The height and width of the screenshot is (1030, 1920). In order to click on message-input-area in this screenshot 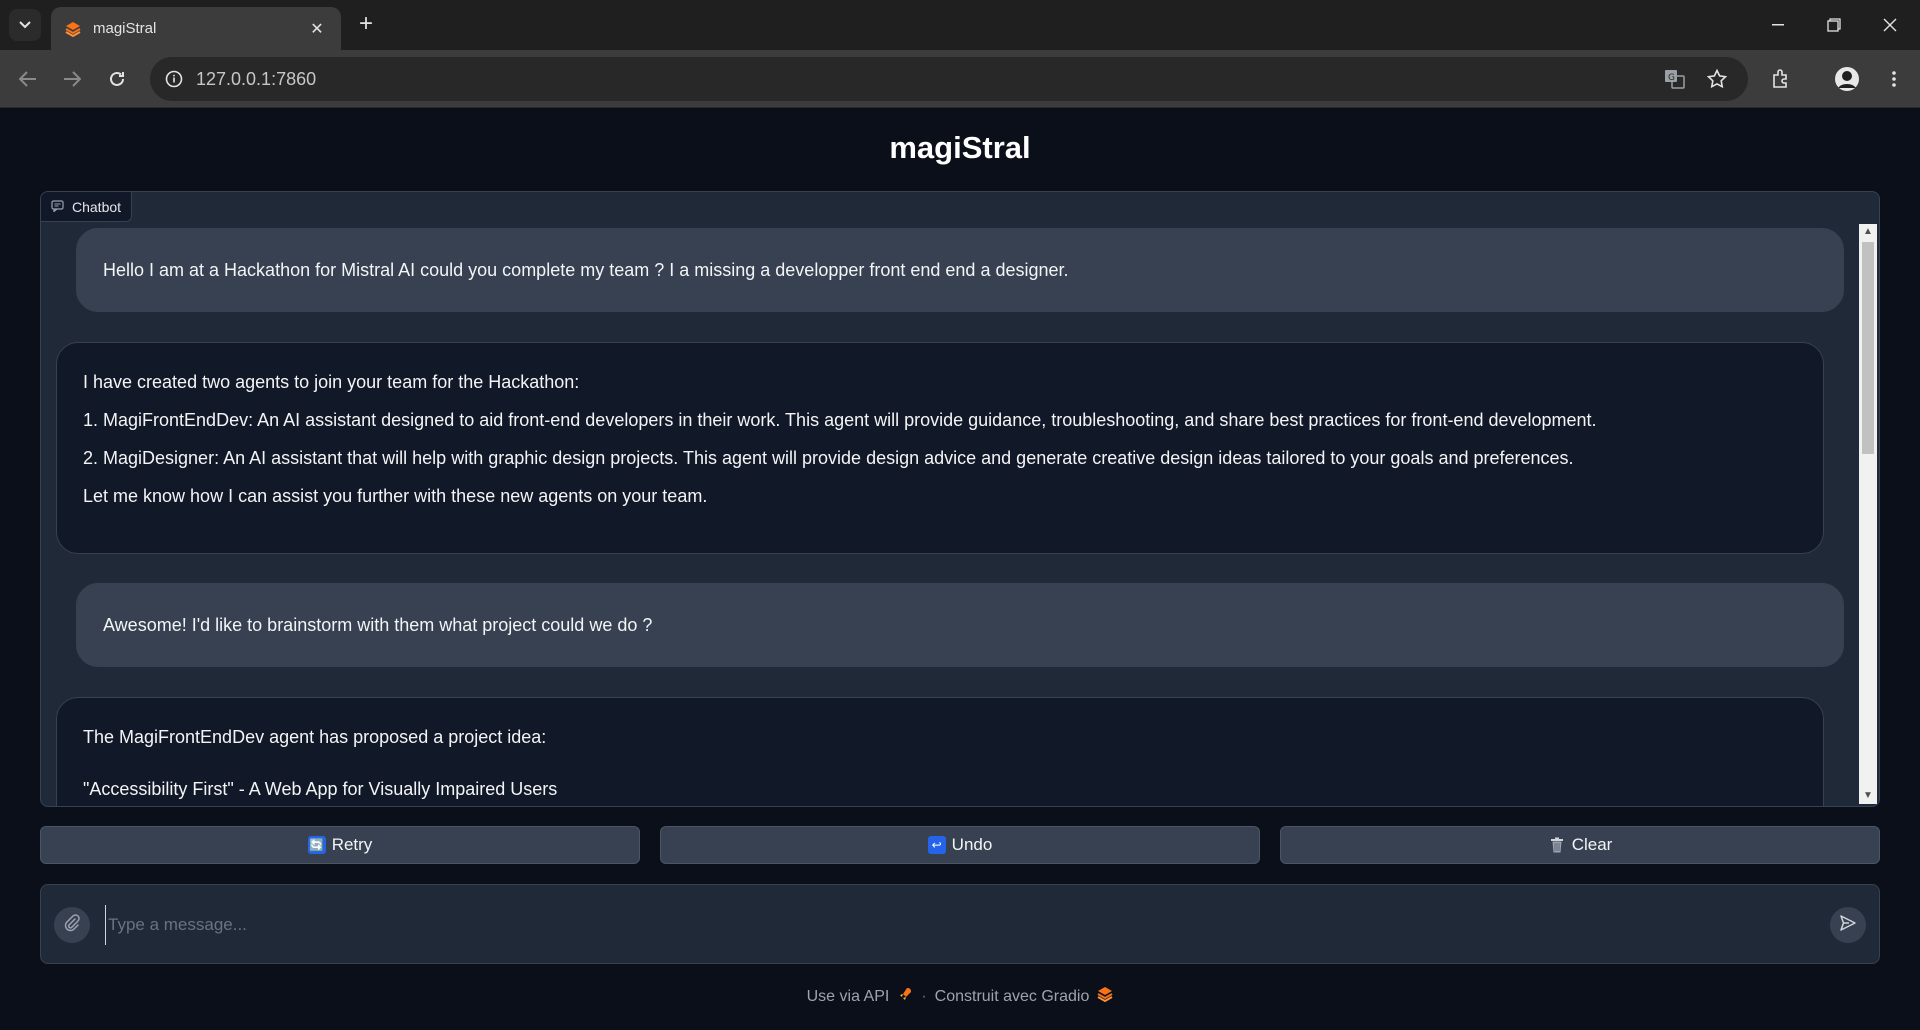, I will do `click(960, 924)`.